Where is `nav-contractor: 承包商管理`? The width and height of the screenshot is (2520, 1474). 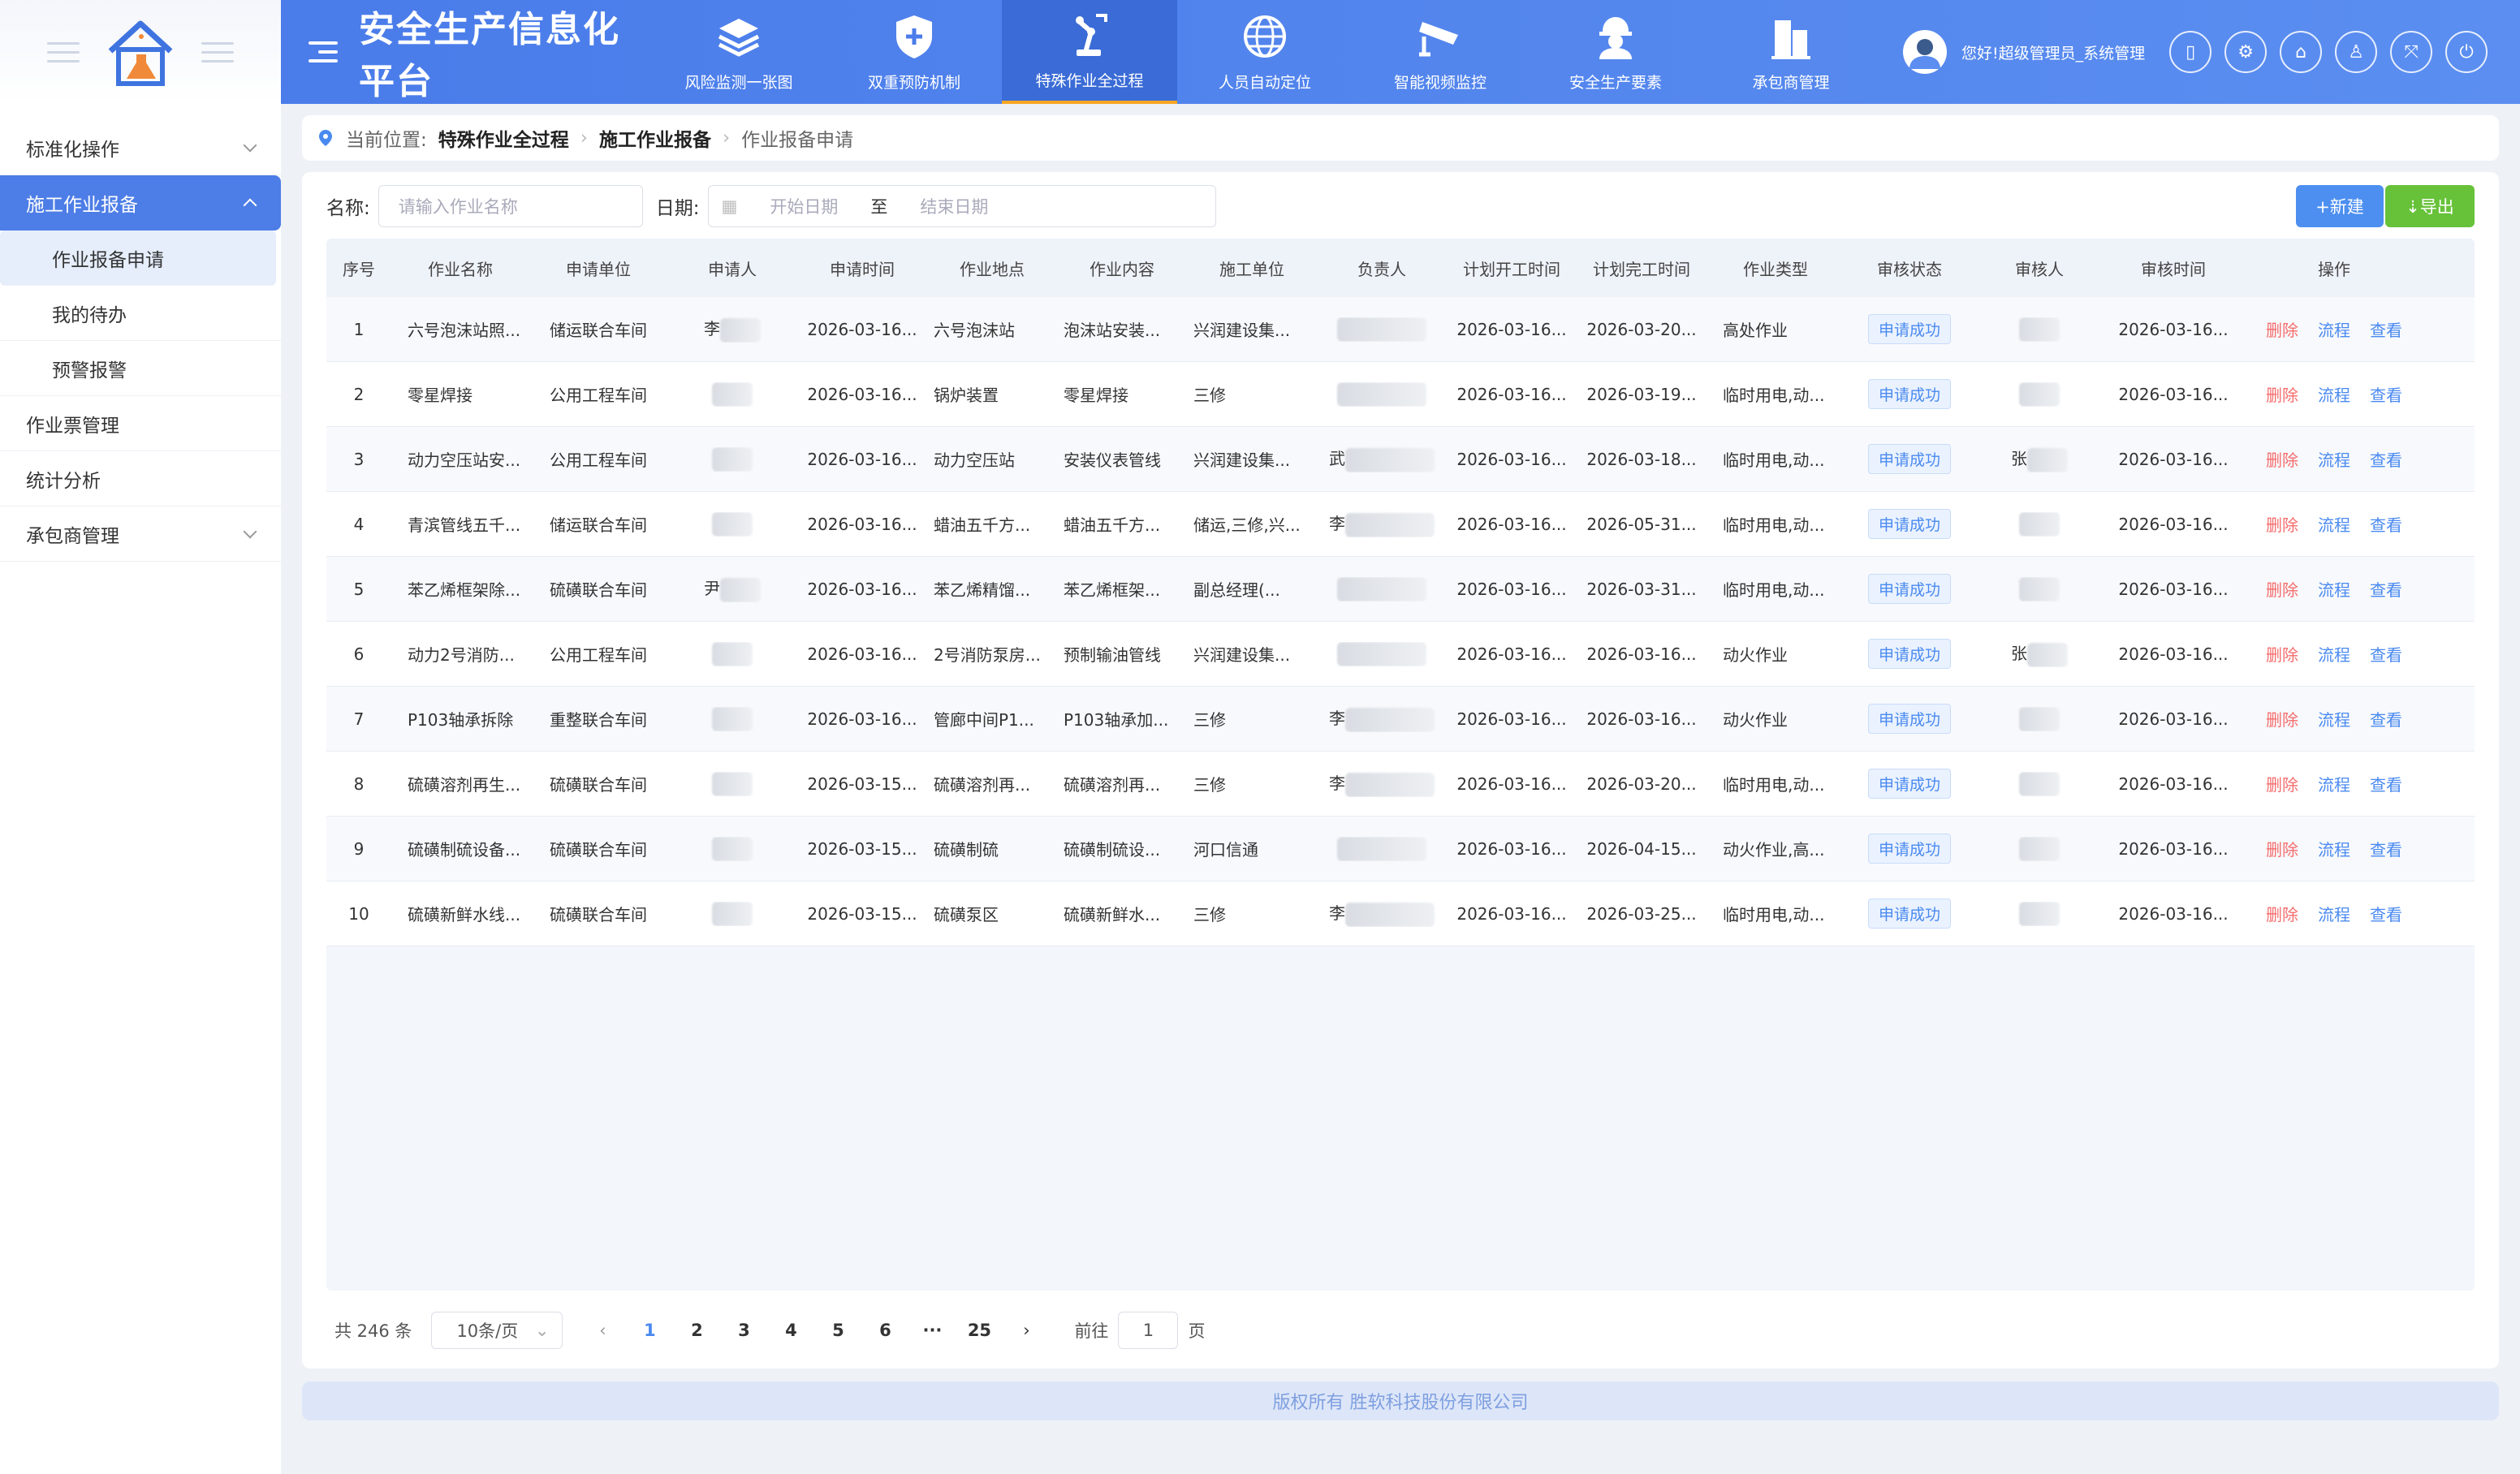 nav-contractor: 承包商管理 is located at coordinates (1791, 52).